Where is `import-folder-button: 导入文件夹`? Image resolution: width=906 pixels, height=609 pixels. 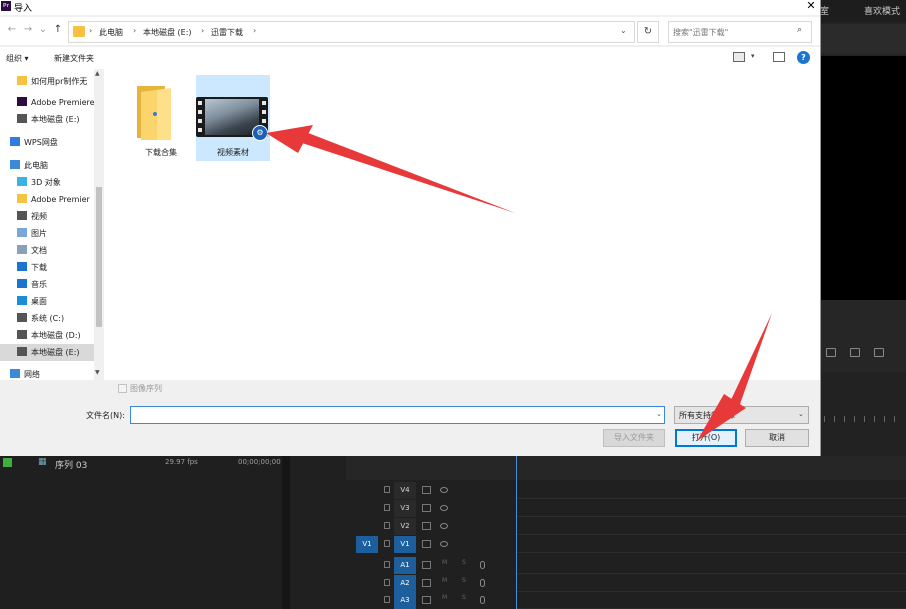 import-folder-button: 导入文件夹 is located at coordinates (634, 438).